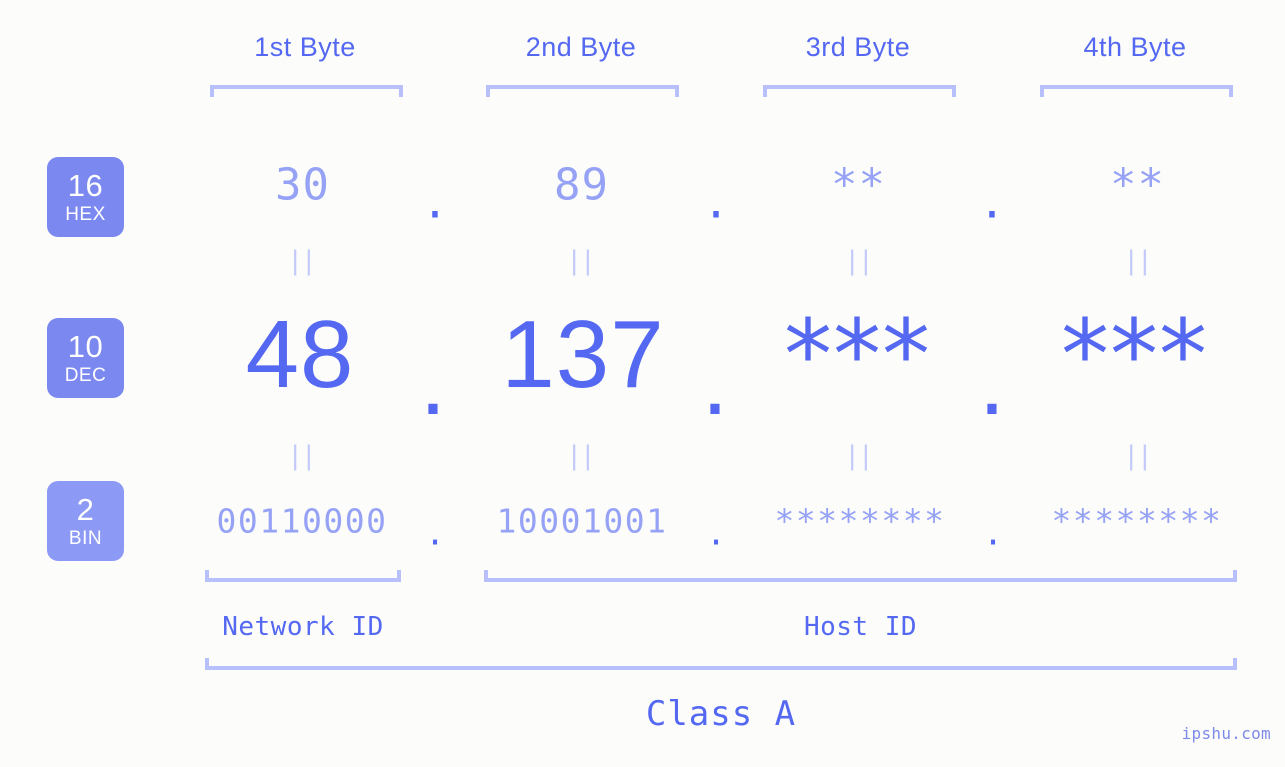 Image resolution: width=1285 pixels, height=767 pixels. I want to click on bin-byte-2: 10001001, so click(582, 521).